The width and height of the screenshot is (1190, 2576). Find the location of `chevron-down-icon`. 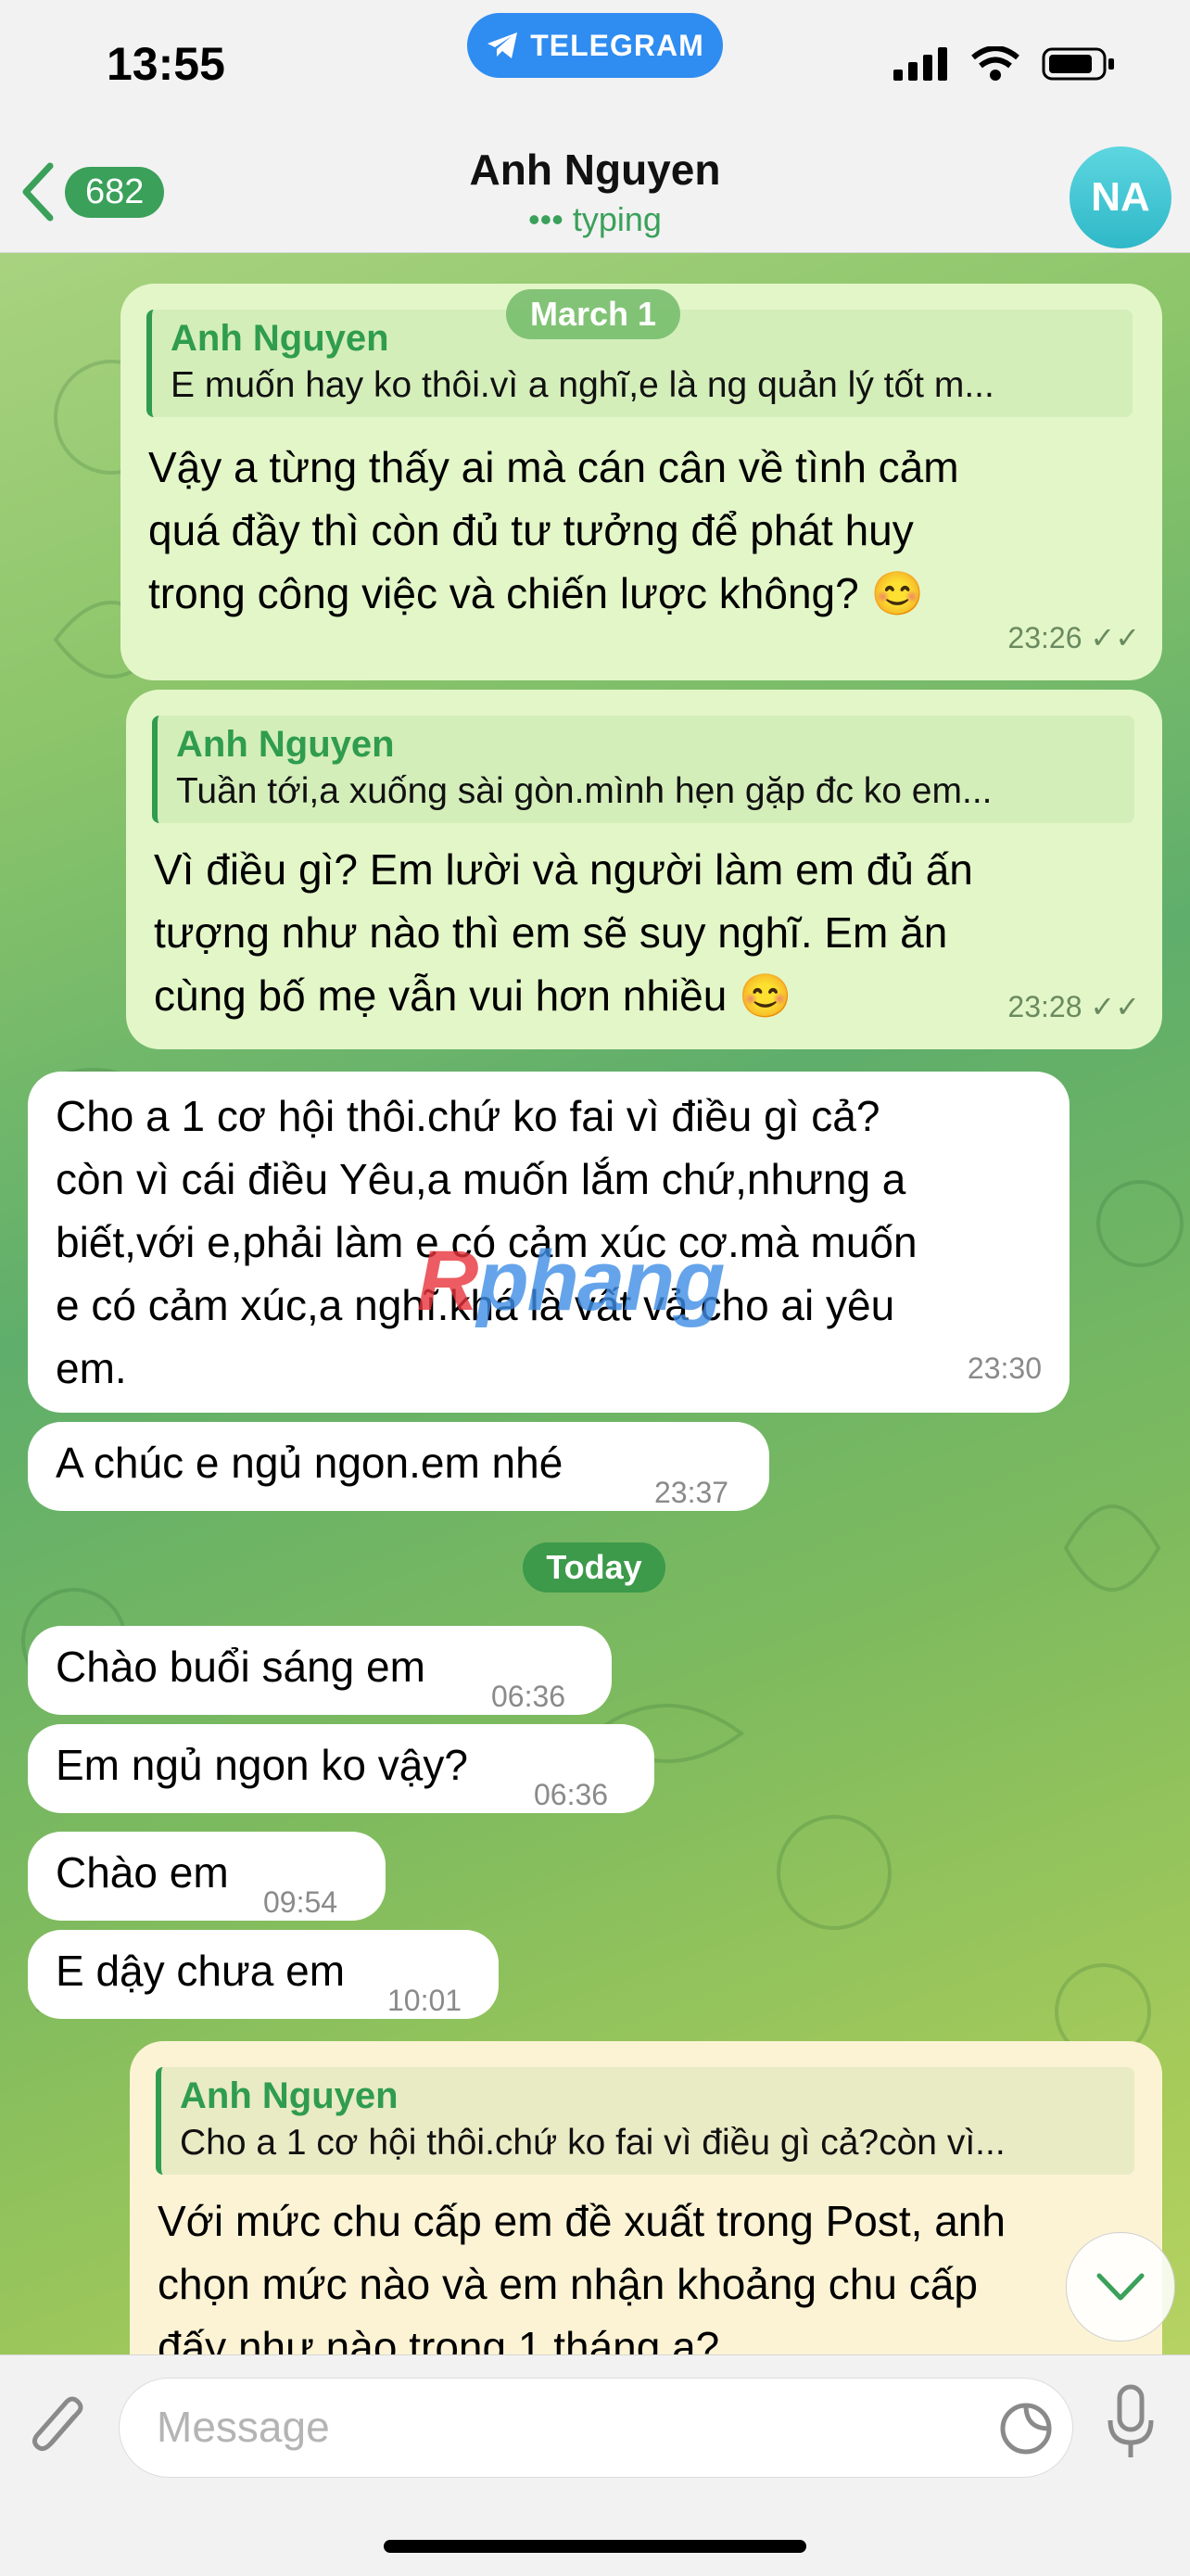

chevron-down-icon is located at coordinates (1120, 2287).